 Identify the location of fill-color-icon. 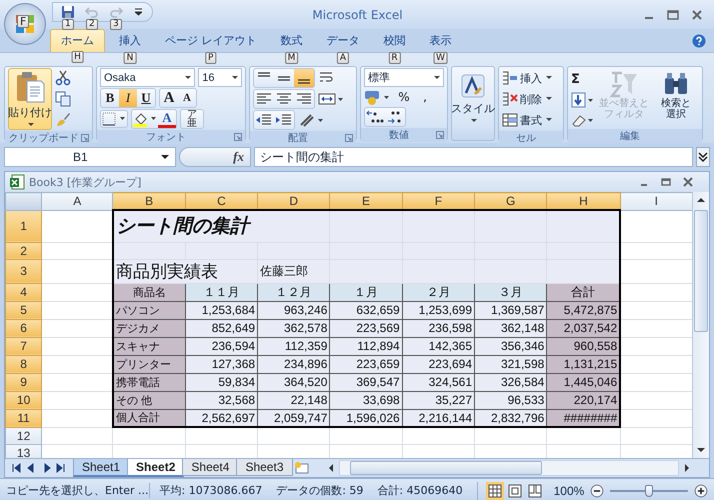
(145, 119).